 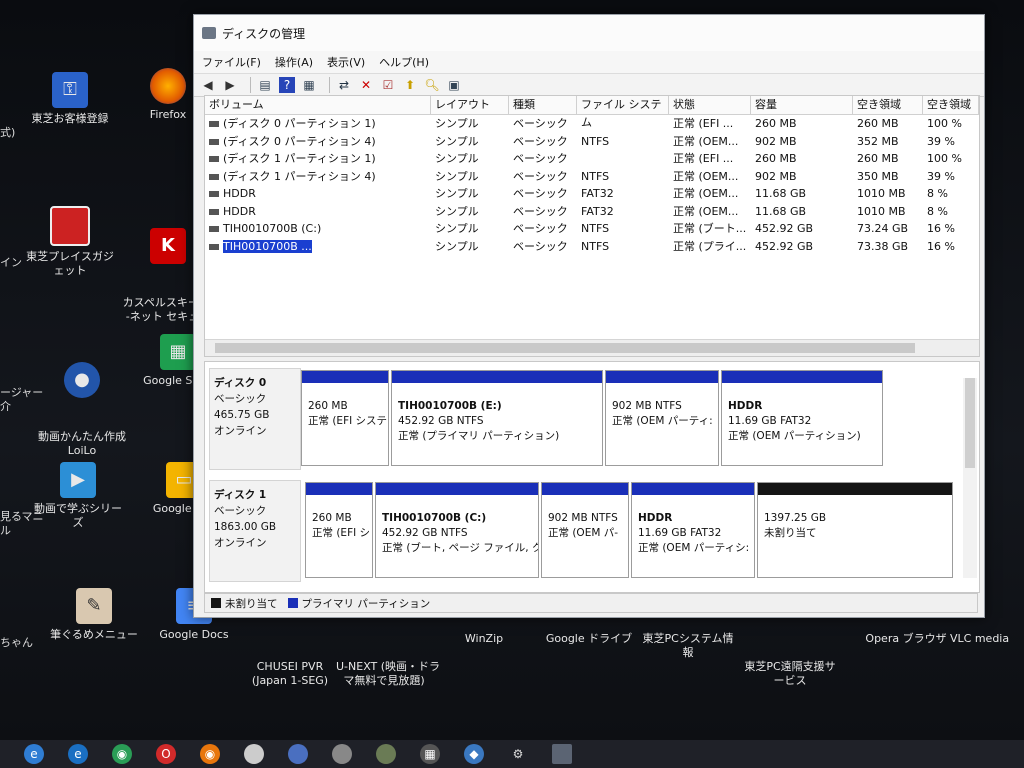 I want to click on search-icon: 🔍︎, so click(x=432, y=85).